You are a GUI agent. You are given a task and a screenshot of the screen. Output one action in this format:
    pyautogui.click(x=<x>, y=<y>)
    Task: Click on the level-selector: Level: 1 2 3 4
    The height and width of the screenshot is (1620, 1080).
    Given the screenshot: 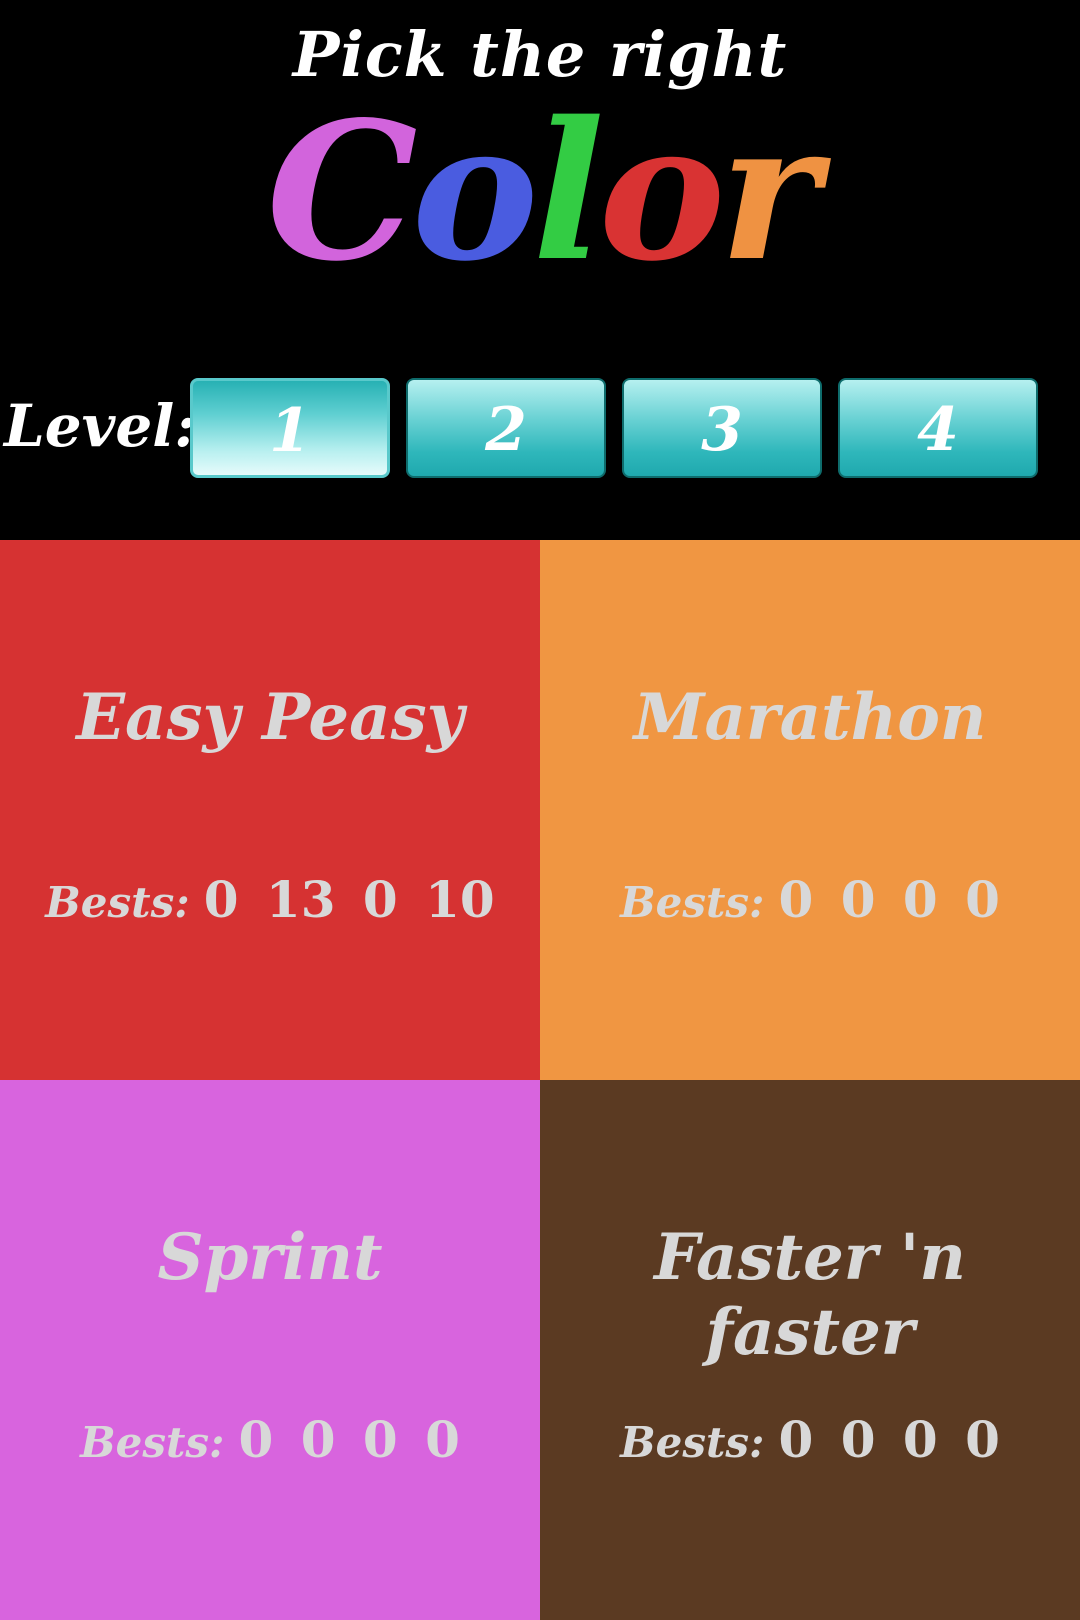 What is the action you would take?
    pyautogui.click(x=540, y=432)
    